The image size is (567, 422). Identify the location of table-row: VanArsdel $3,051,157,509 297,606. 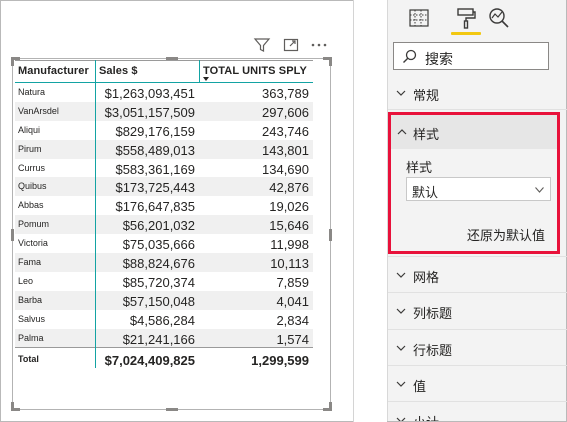
(164, 111).